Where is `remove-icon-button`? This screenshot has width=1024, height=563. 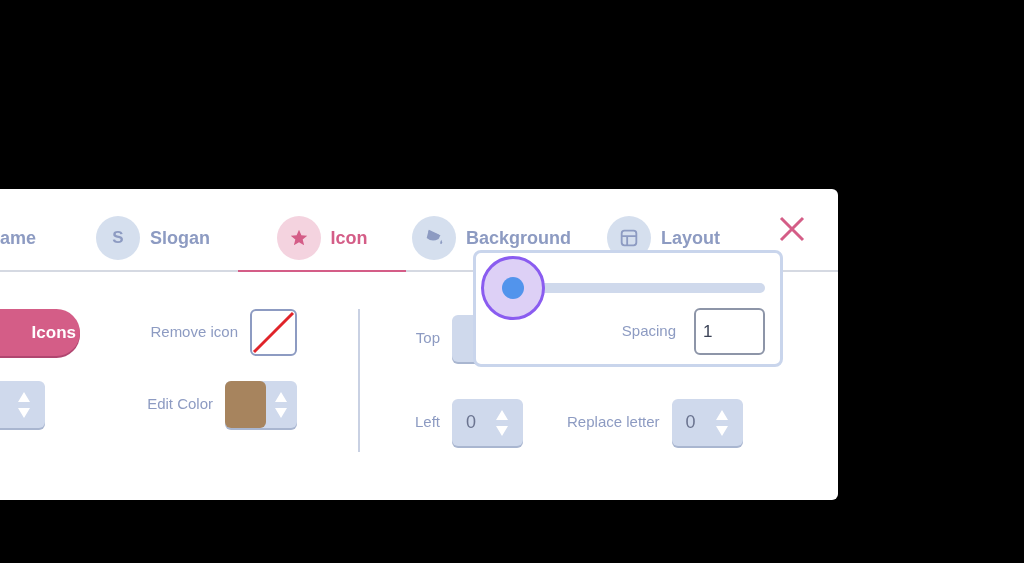 remove-icon-button is located at coordinates (273, 332).